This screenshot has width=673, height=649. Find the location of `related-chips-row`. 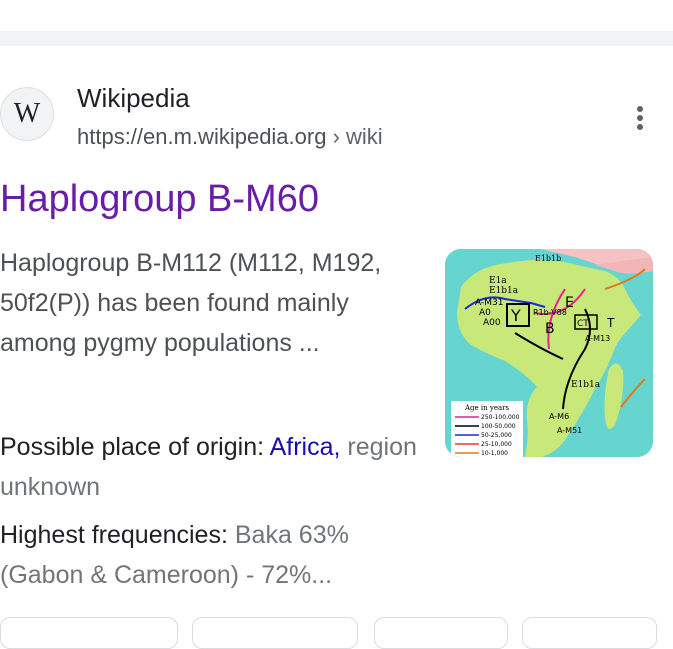

related-chips-row is located at coordinates (336, 633).